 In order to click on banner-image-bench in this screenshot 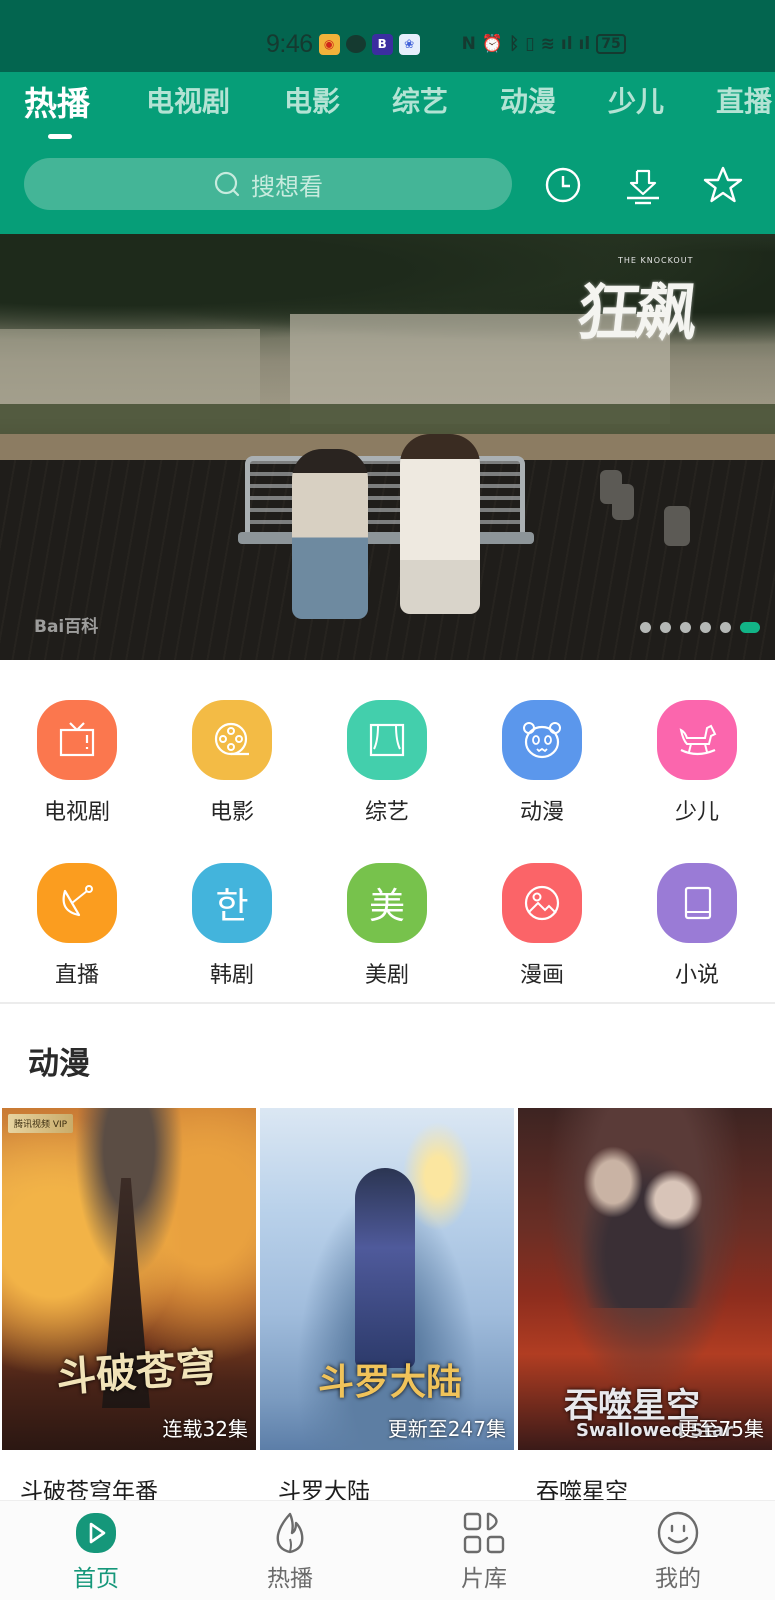, I will do `click(385, 496)`.